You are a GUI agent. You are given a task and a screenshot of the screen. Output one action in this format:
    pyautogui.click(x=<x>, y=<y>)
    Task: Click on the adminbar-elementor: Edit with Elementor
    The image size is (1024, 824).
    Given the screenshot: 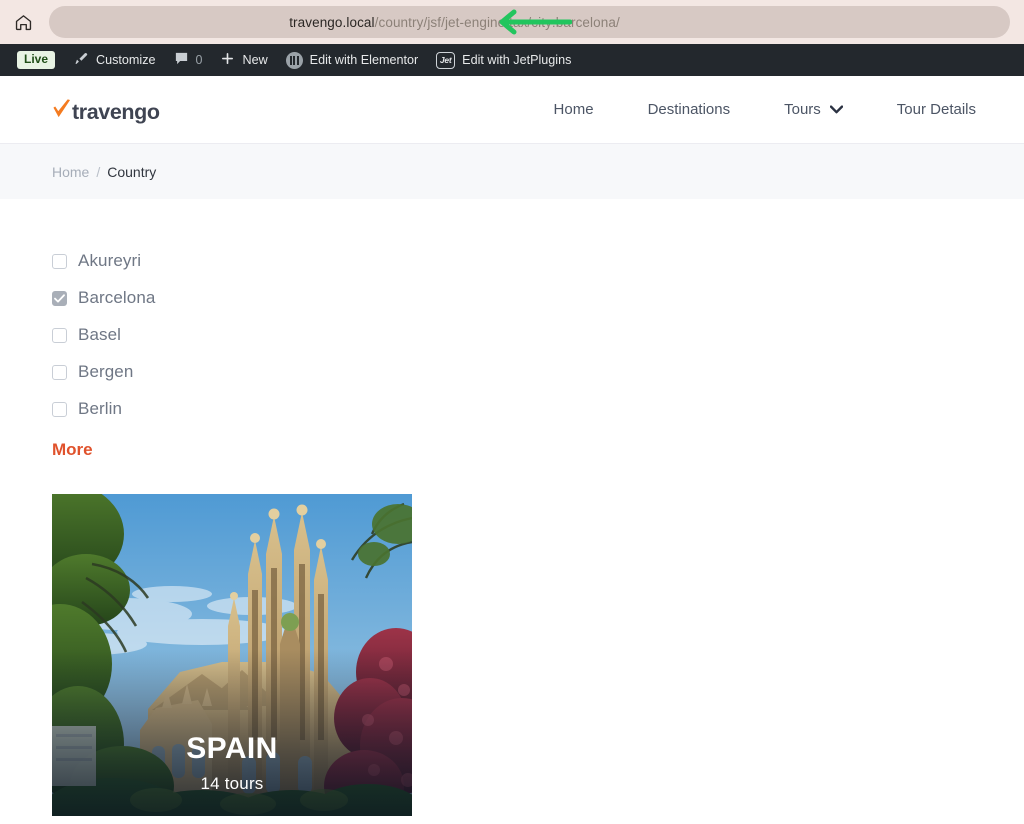 What is the action you would take?
    pyautogui.click(x=352, y=60)
    